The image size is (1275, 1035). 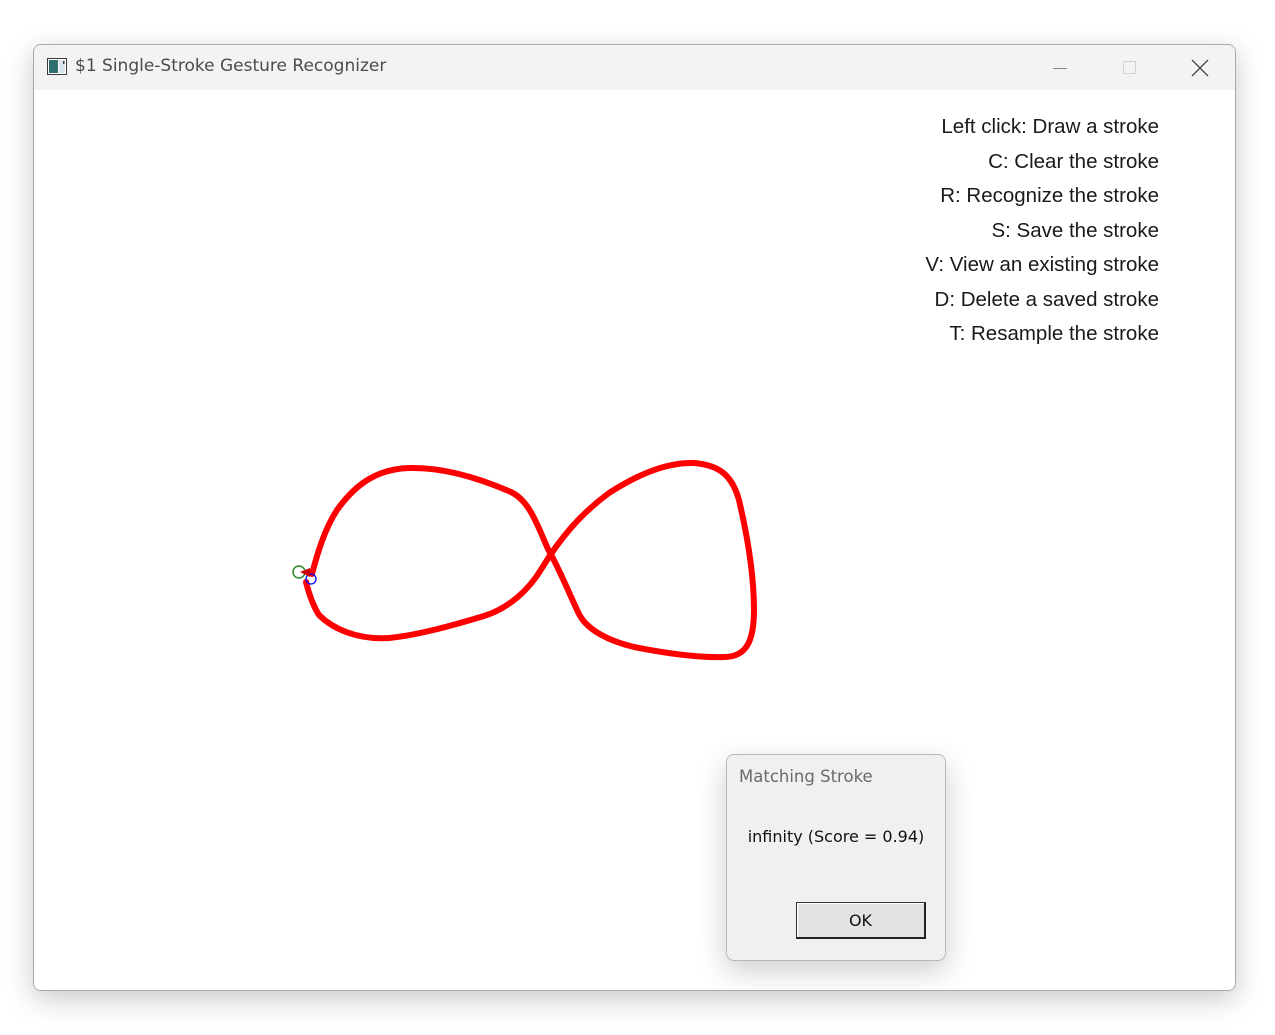 I want to click on maximize-button, so click(x=1129, y=67).